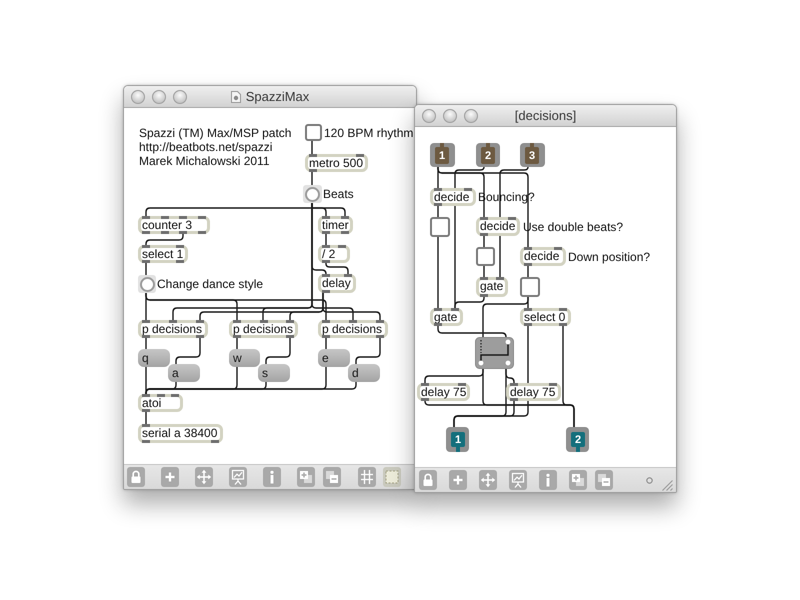 Image resolution: width=800 pixels, height=600 pixels. I want to click on gate-switch, so click(494, 353).